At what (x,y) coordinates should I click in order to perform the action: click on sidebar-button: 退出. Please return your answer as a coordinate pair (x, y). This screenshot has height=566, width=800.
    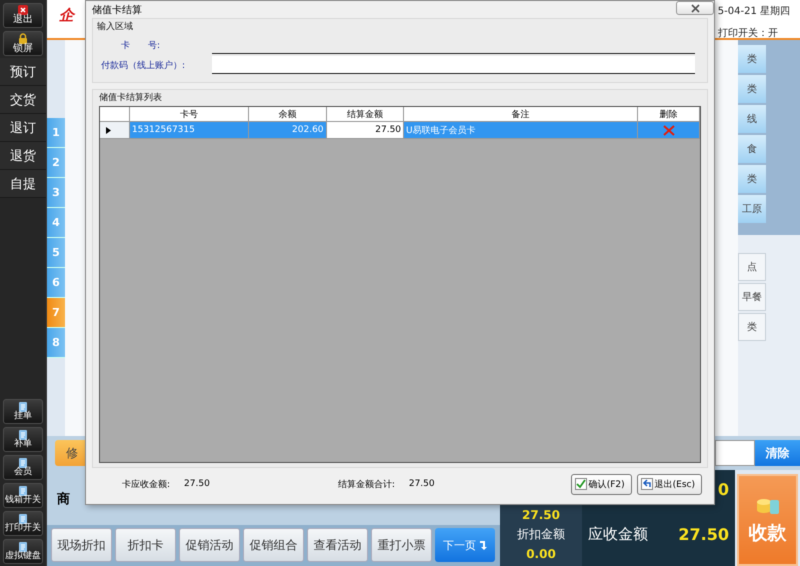
    Looking at the image, I should click on (23, 15).